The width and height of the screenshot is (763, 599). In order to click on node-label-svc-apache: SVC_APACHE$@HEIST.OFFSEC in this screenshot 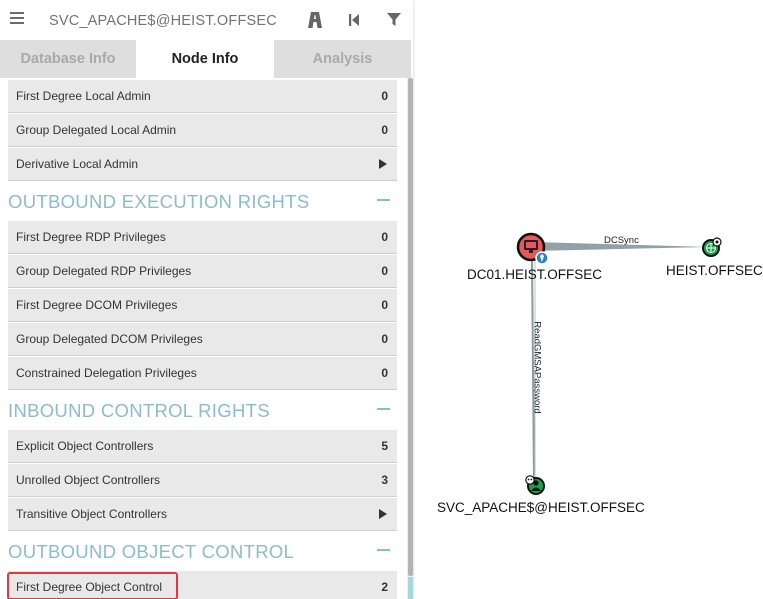, I will do `click(541, 507)`.